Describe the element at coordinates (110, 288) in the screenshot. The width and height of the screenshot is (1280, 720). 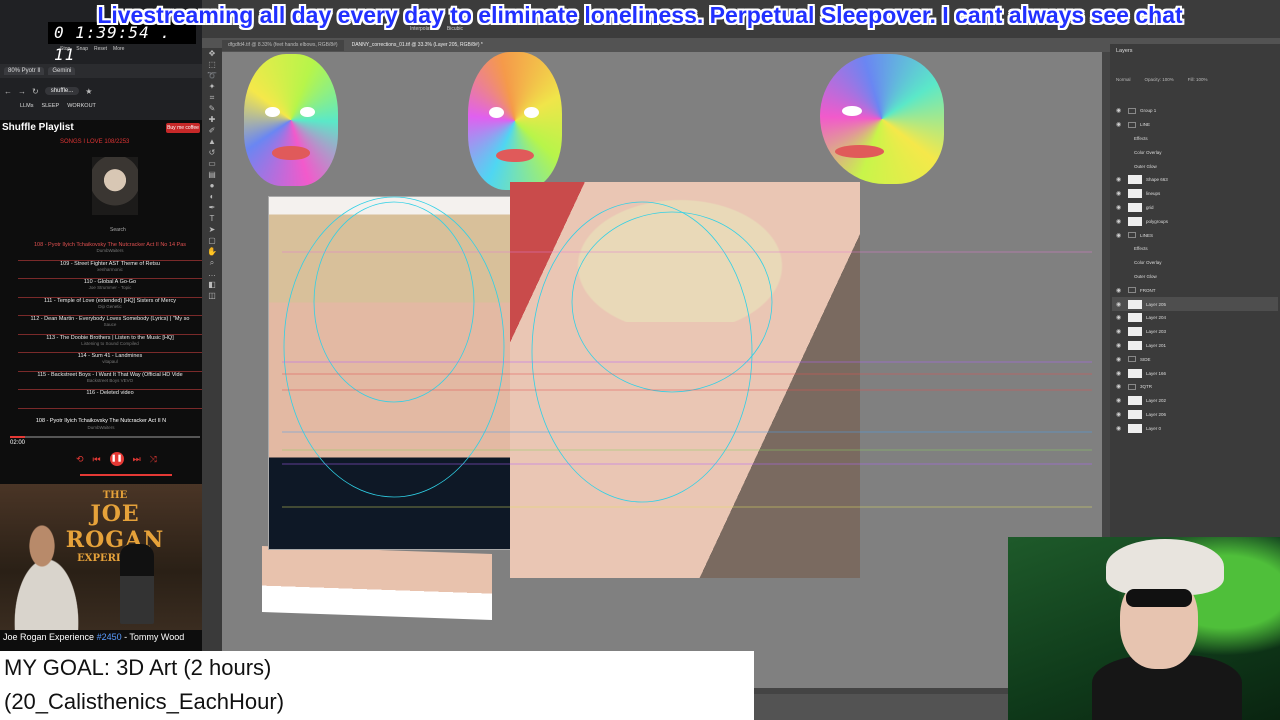
I see `playlist-item: 110 - Global A Go-Go Joe Strummer - Topic` at that location.